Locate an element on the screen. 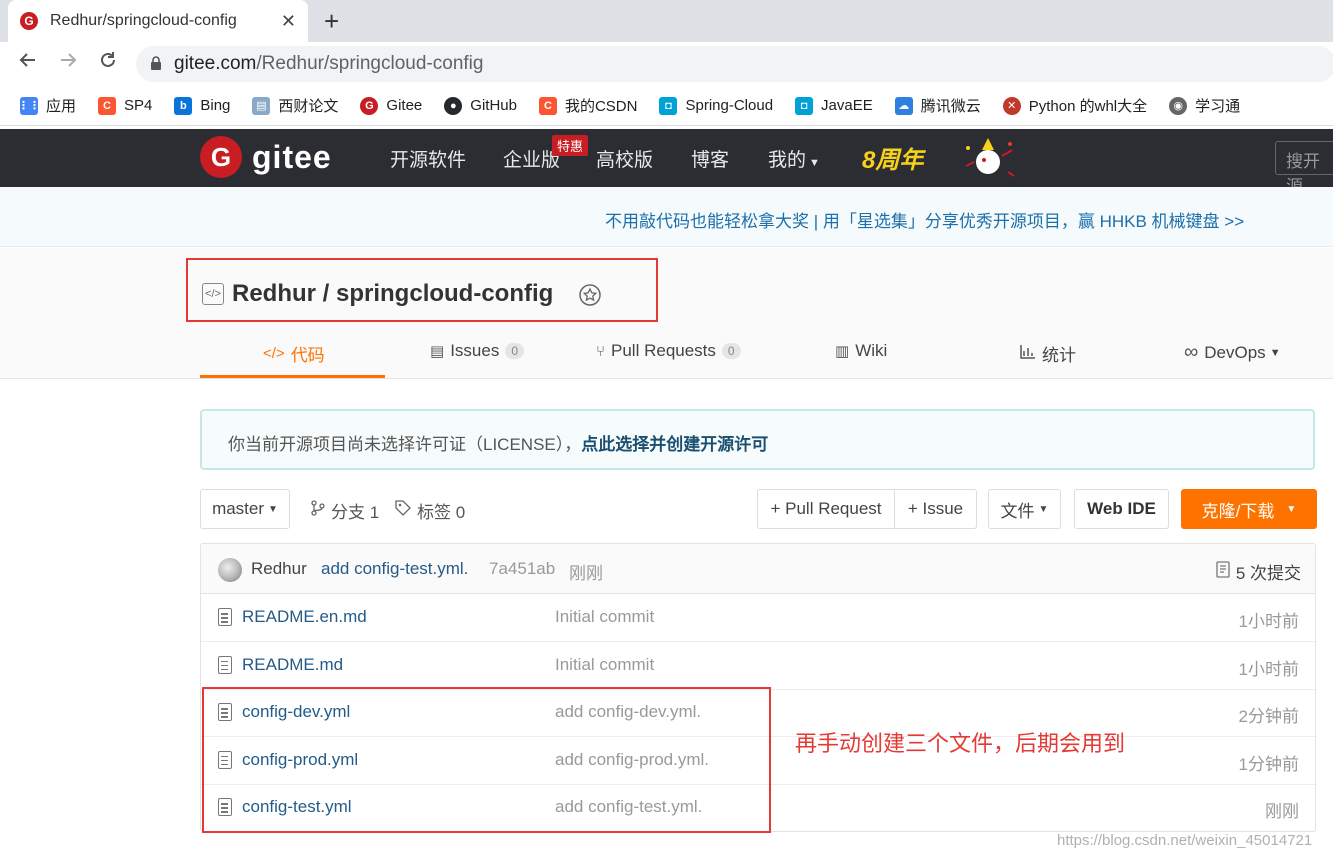 The height and width of the screenshot is (860, 1333). bookmark-item: C 我的CSDN is located at coordinates (587, 105).